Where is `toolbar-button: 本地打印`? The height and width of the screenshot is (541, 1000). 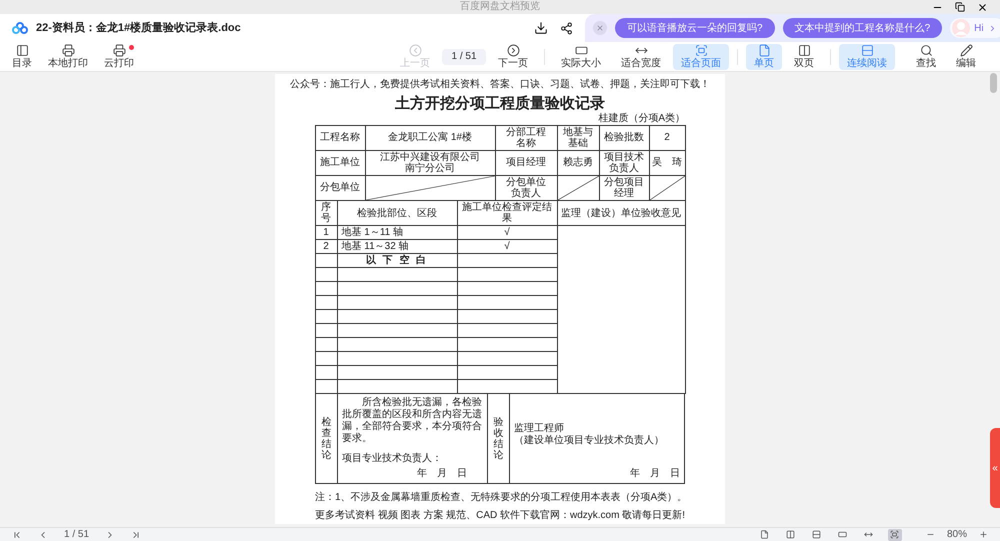
toolbar-button: 本地打印 is located at coordinates (68, 57).